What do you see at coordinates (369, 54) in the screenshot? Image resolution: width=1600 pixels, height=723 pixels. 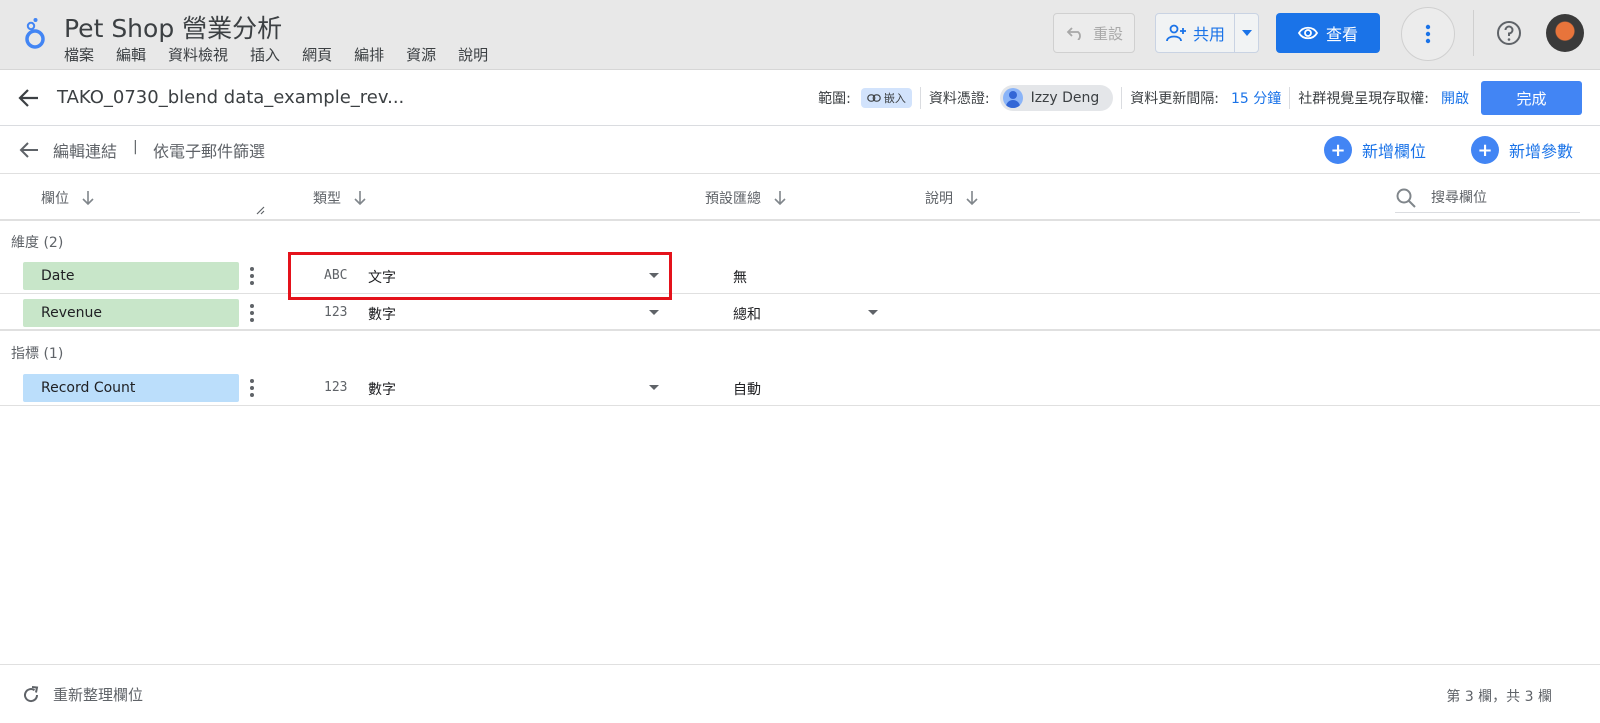 I see `menu-arrange: 編排` at bounding box center [369, 54].